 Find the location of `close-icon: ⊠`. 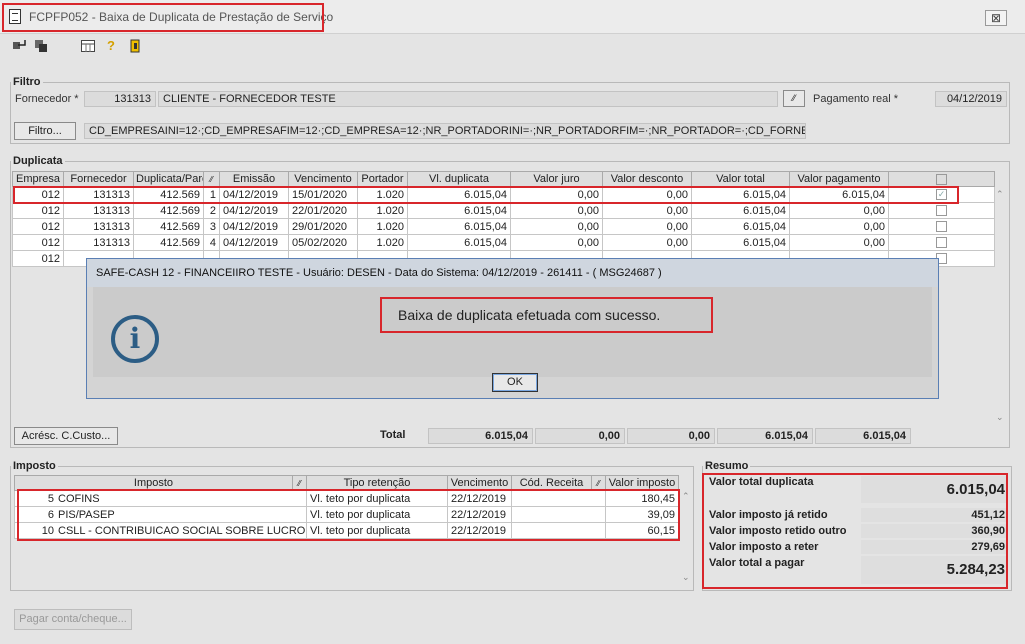

close-icon: ⊠ is located at coordinates (996, 18).